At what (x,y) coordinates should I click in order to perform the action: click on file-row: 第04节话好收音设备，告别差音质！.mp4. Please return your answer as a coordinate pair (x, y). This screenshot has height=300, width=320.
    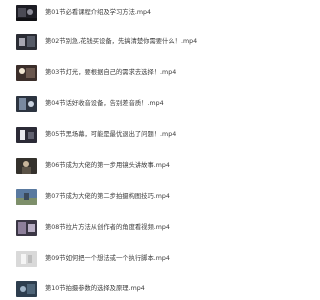
    Looking at the image, I should click on (90, 104).